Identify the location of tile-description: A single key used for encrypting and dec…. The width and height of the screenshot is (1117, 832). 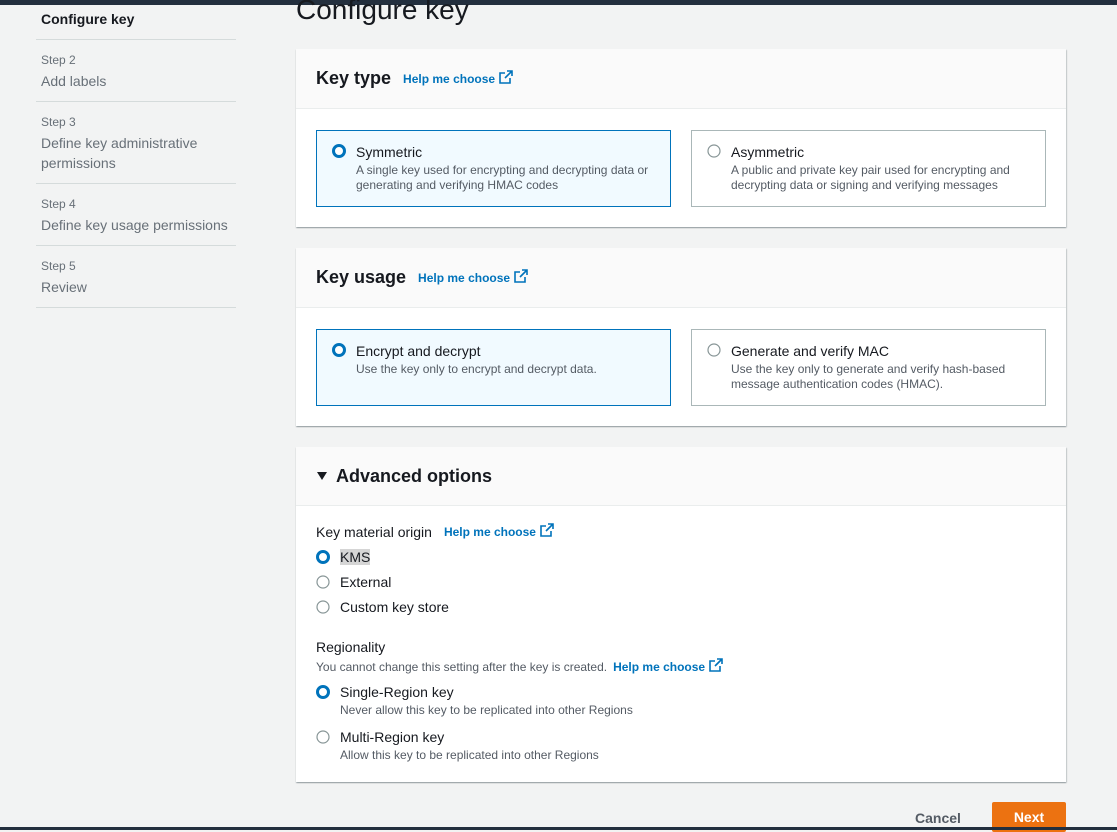
(502, 177).